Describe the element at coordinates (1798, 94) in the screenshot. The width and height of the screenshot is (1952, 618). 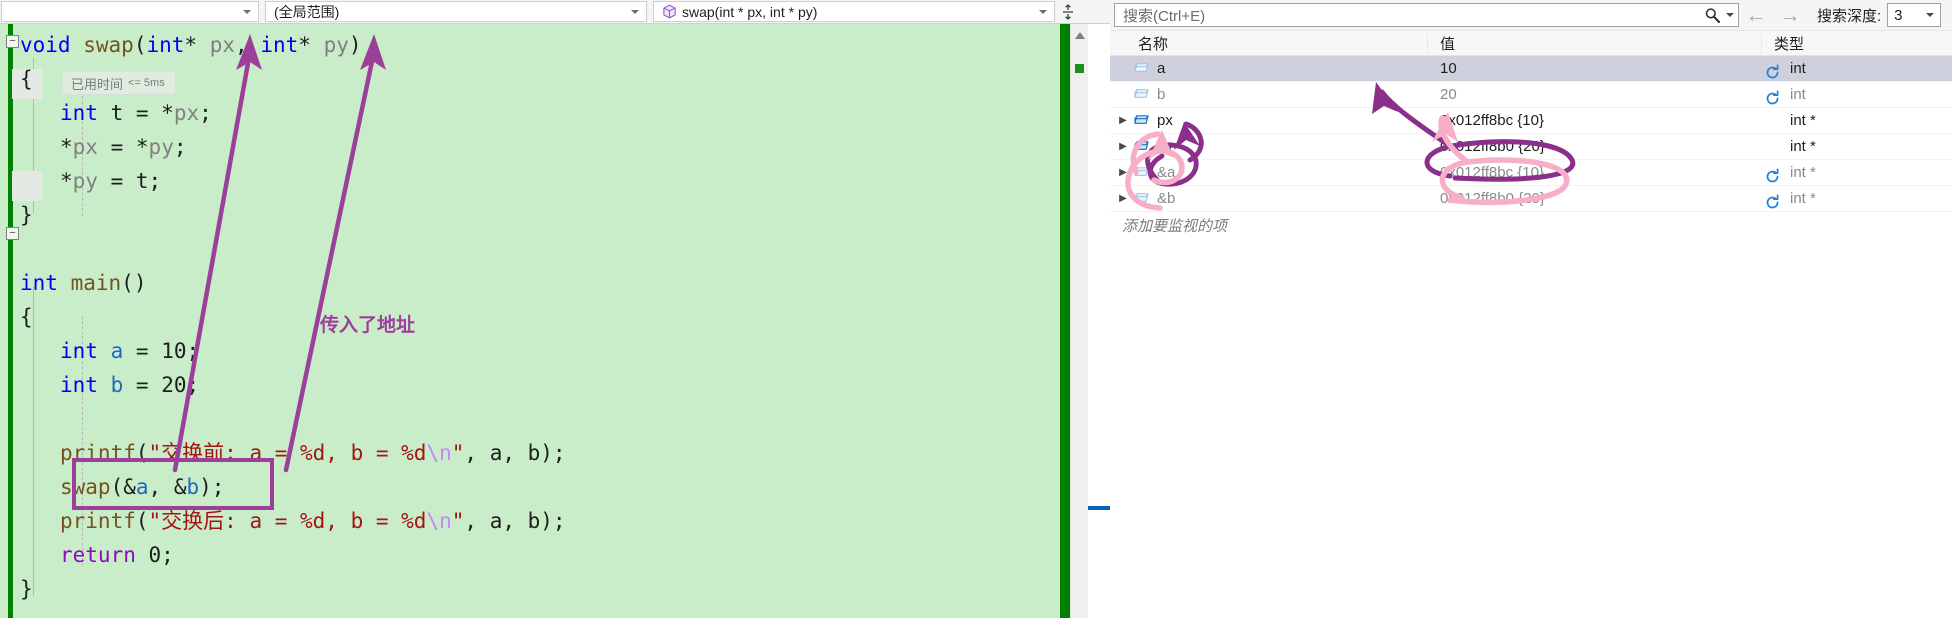
I see `watch-variable-type: int` at that location.